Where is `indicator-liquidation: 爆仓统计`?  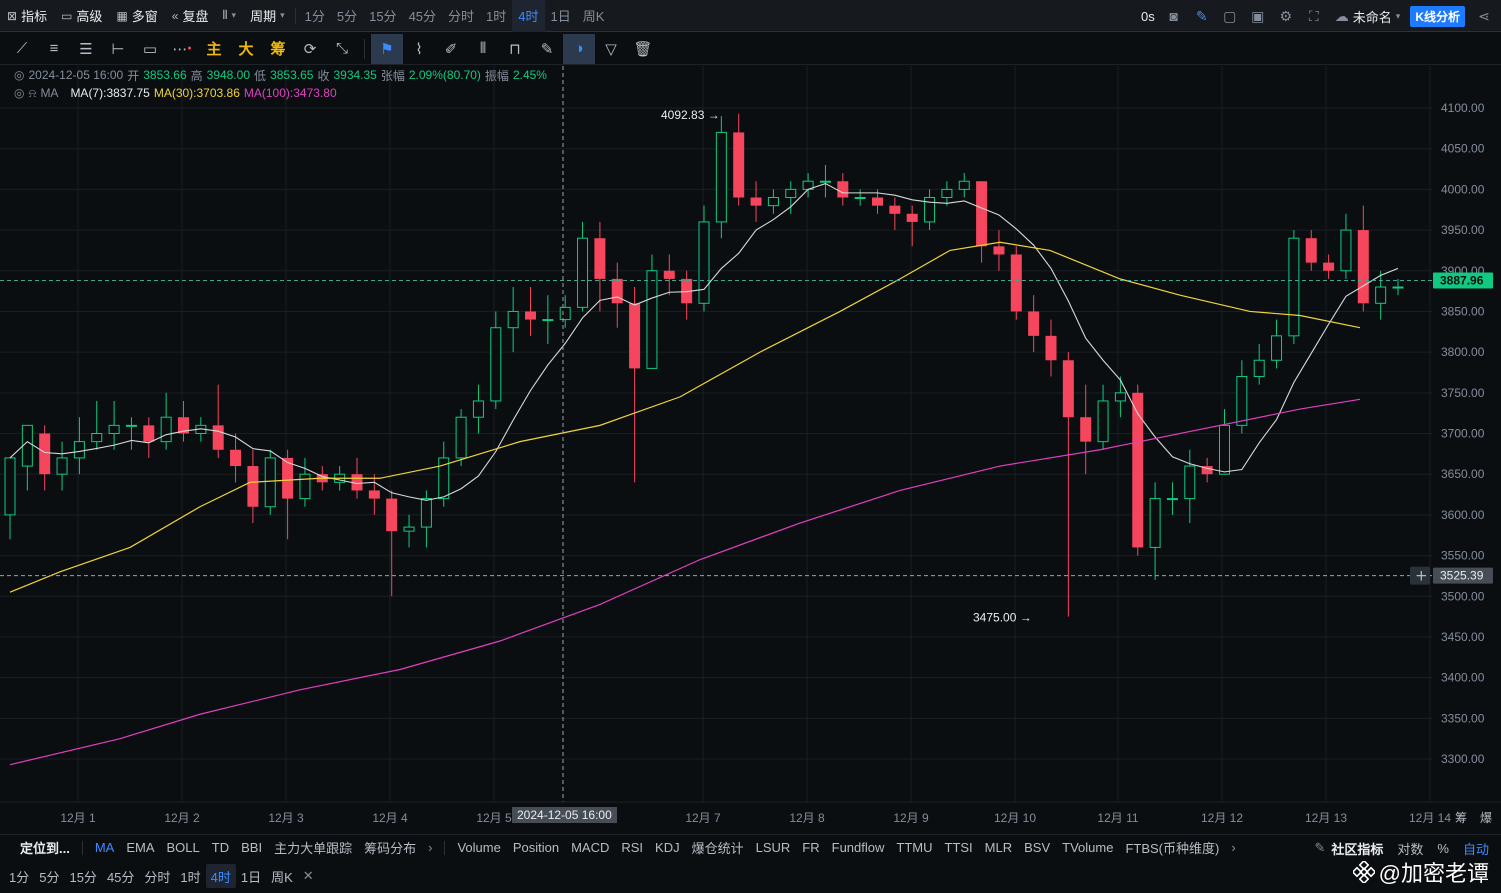 indicator-liquidation: 爆仓统计 is located at coordinates (718, 847).